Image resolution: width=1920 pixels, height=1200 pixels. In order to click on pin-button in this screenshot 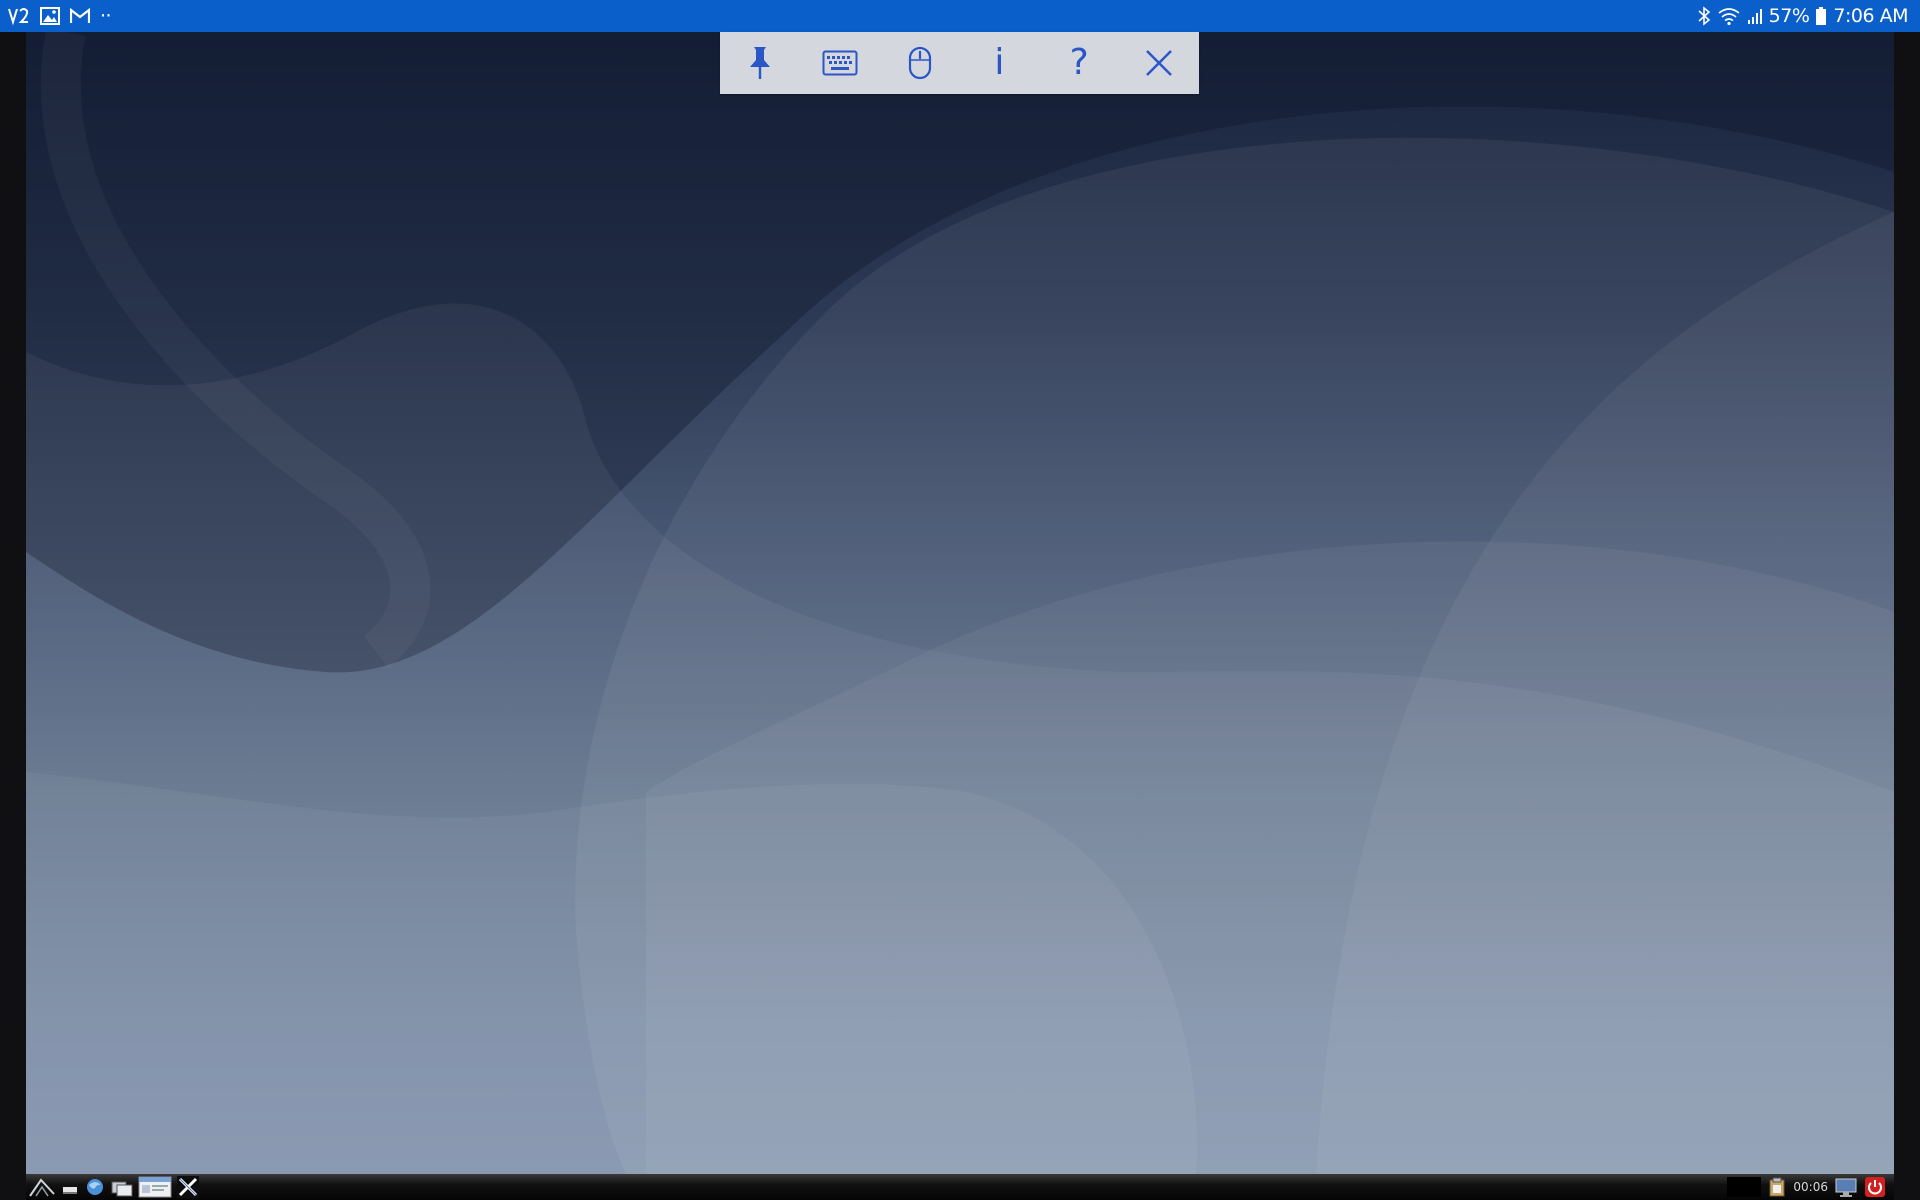, I will do `click(760, 63)`.